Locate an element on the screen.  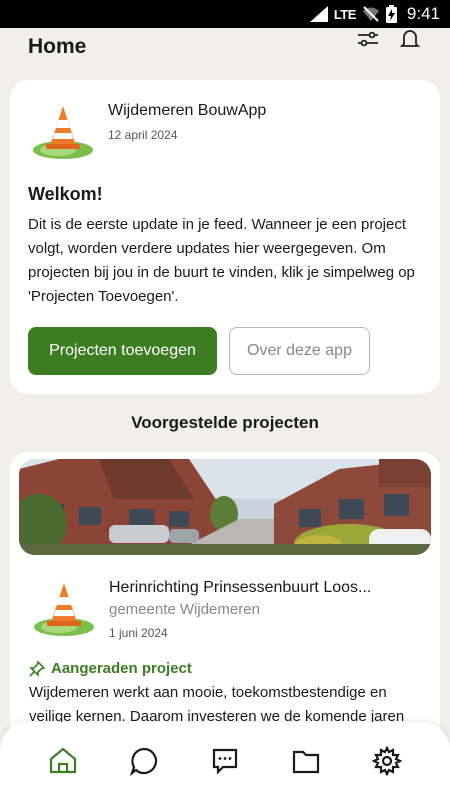
post-meta: Wijdemeren BouwApp 12 april 2024 is located at coordinates (225, 131).